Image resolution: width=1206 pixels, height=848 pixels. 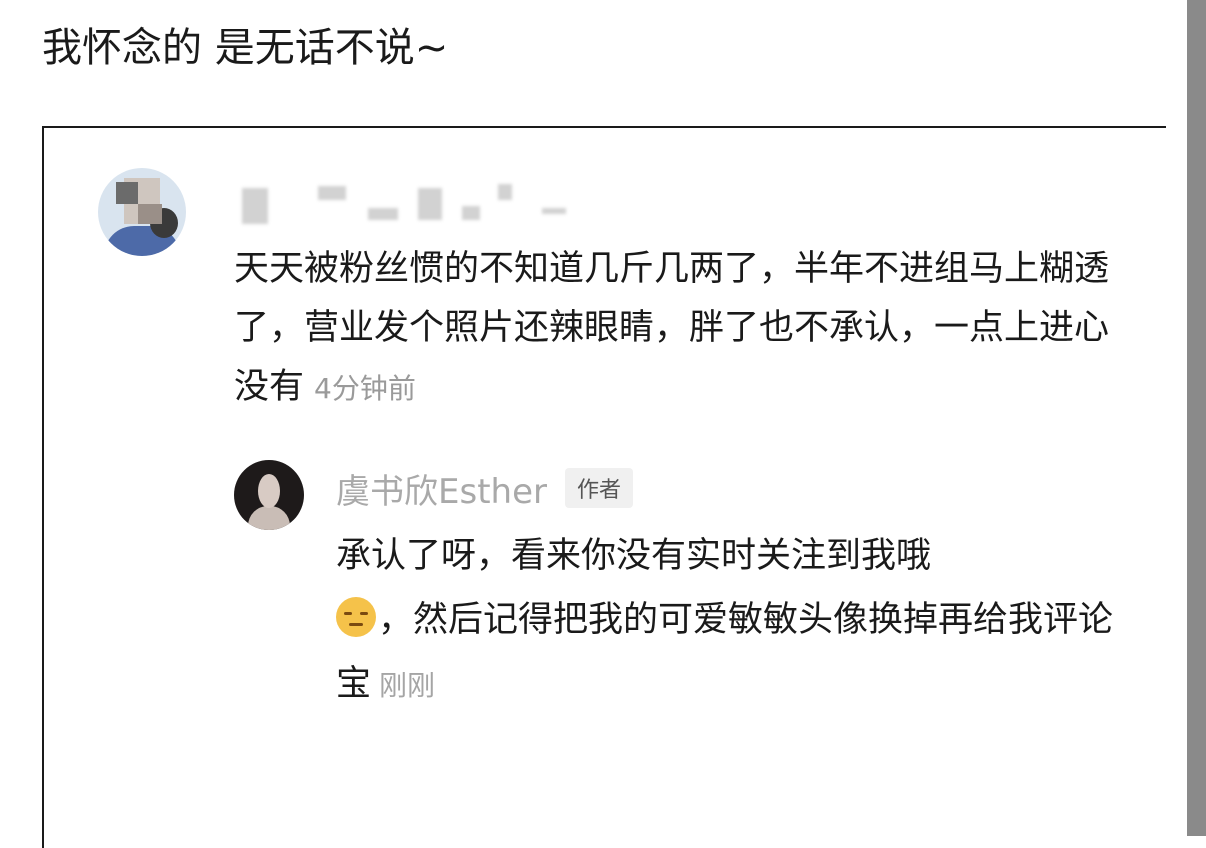 What do you see at coordinates (725, 652) in the screenshot?
I see `reply-text-part2: ，然后记得把我的可爱敏敏头像换掉再给我评论宝` at bounding box center [725, 652].